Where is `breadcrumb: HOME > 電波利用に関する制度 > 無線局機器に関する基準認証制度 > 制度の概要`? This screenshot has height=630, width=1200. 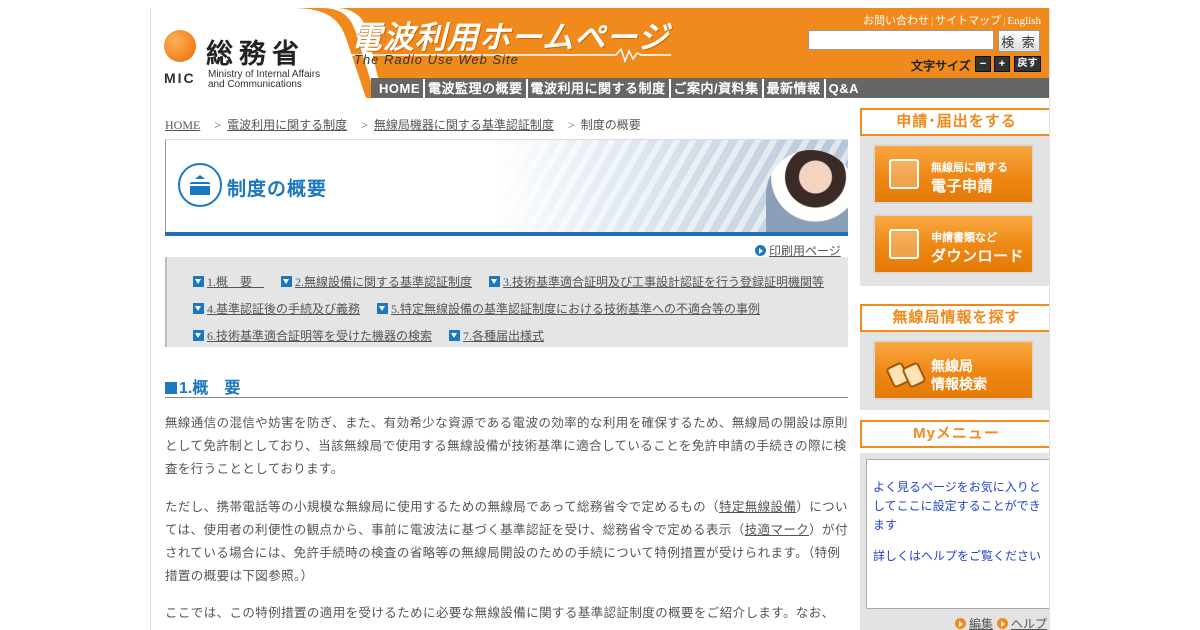
breadcrumb: HOME > 電波利用に関する制度 > 無線局機器に関する基準認証制度 > 制度の概要 is located at coordinates (403, 124).